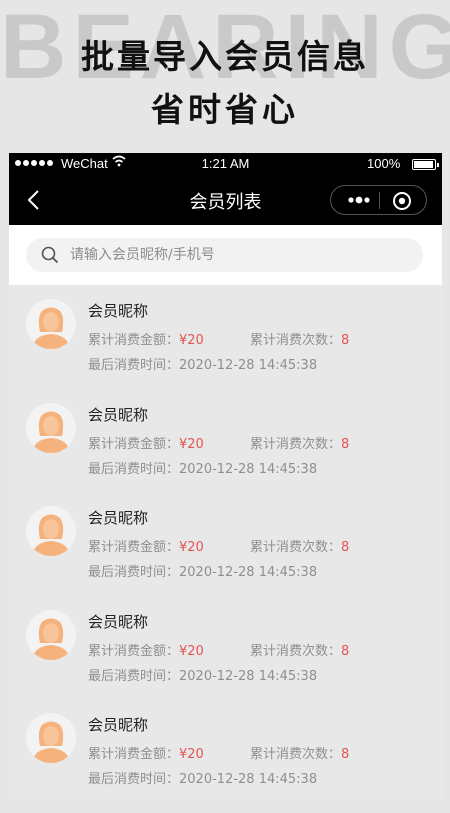 The image size is (450, 813). I want to click on promo-subheadline: 省时省心, so click(225, 109).